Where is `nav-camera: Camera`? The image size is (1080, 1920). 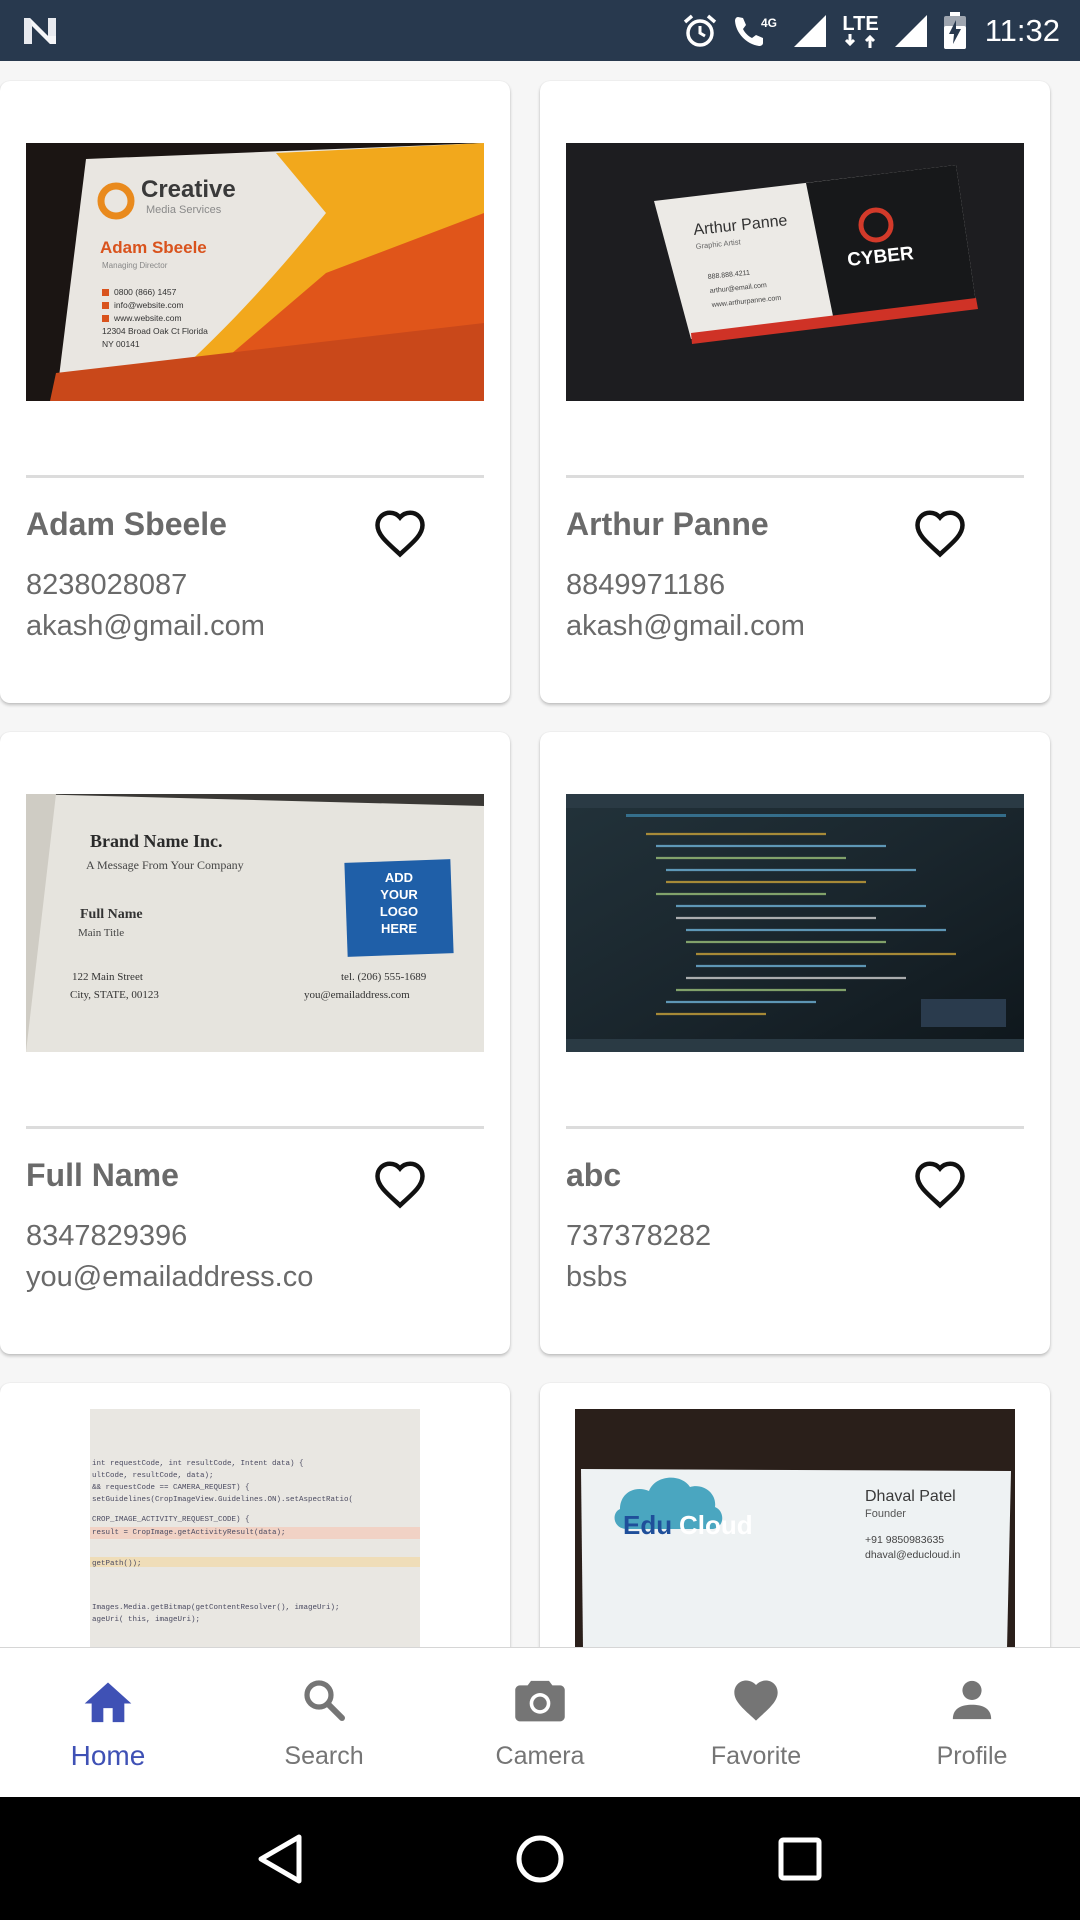
nav-camera: Camera is located at coordinates (540, 1722).